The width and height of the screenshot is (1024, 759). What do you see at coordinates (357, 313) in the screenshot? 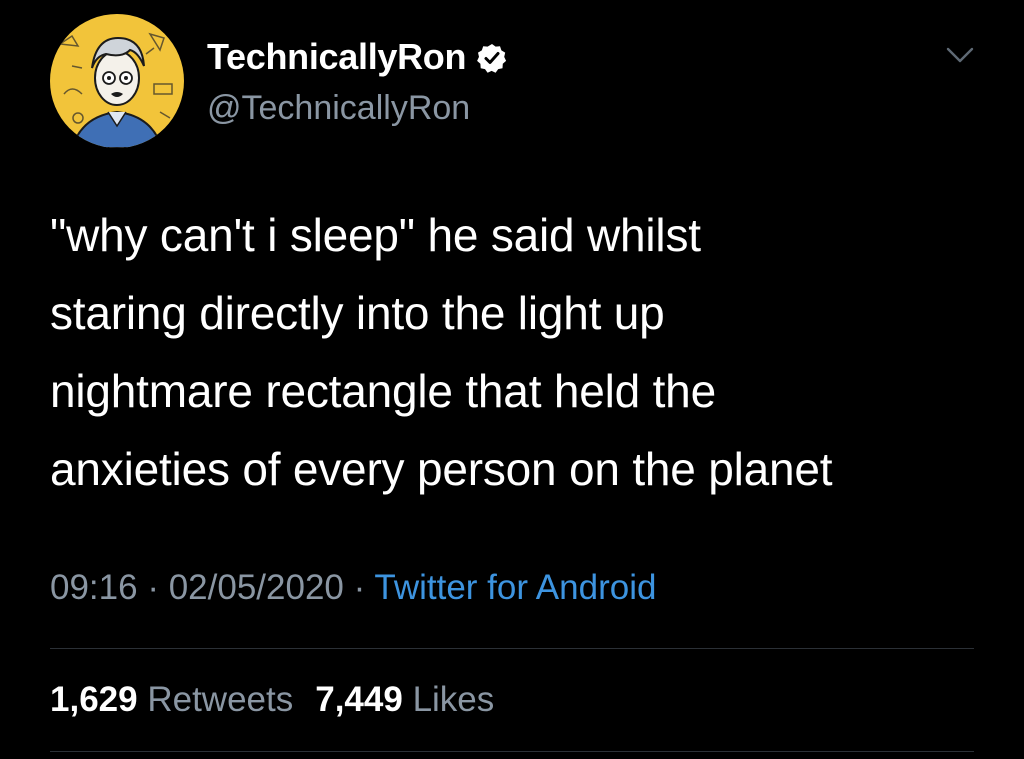
I see `tweet-line: staring directly into the light up` at bounding box center [357, 313].